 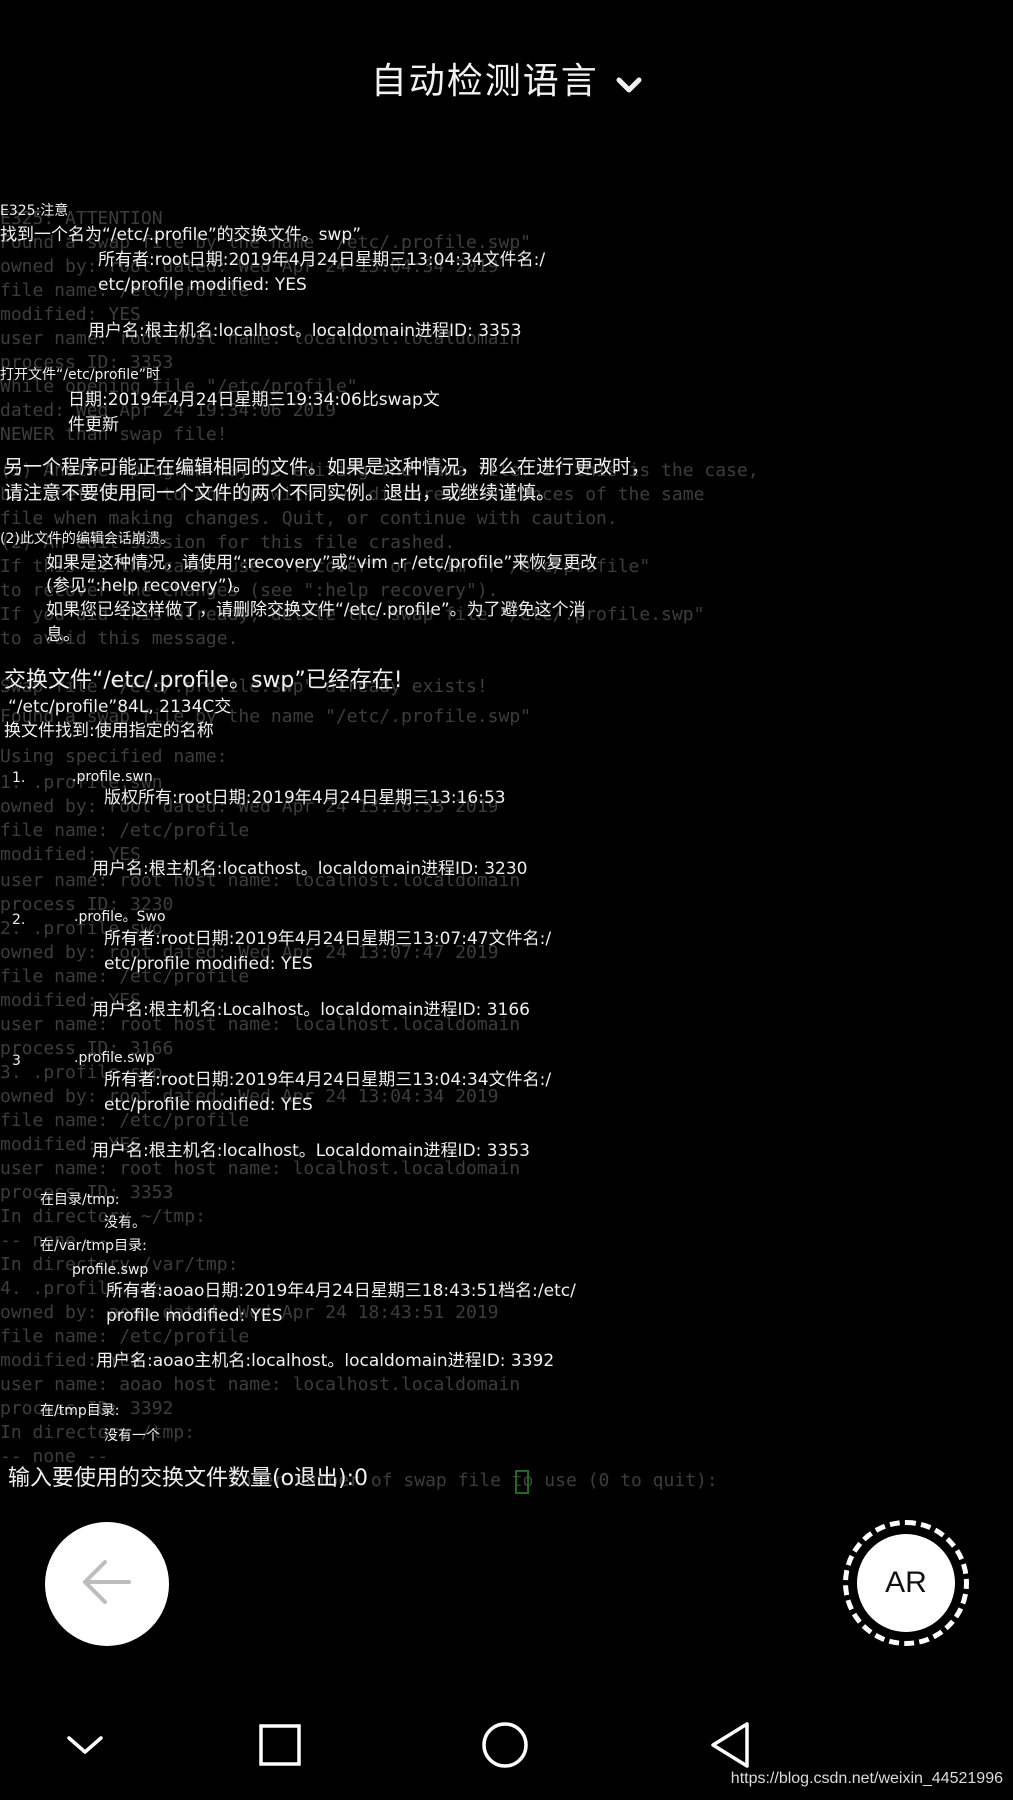 What do you see at coordinates (109, 731) in the screenshot?
I see `translated-line: 换文件找到:使用指定的名称` at bounding box center [109, 731].